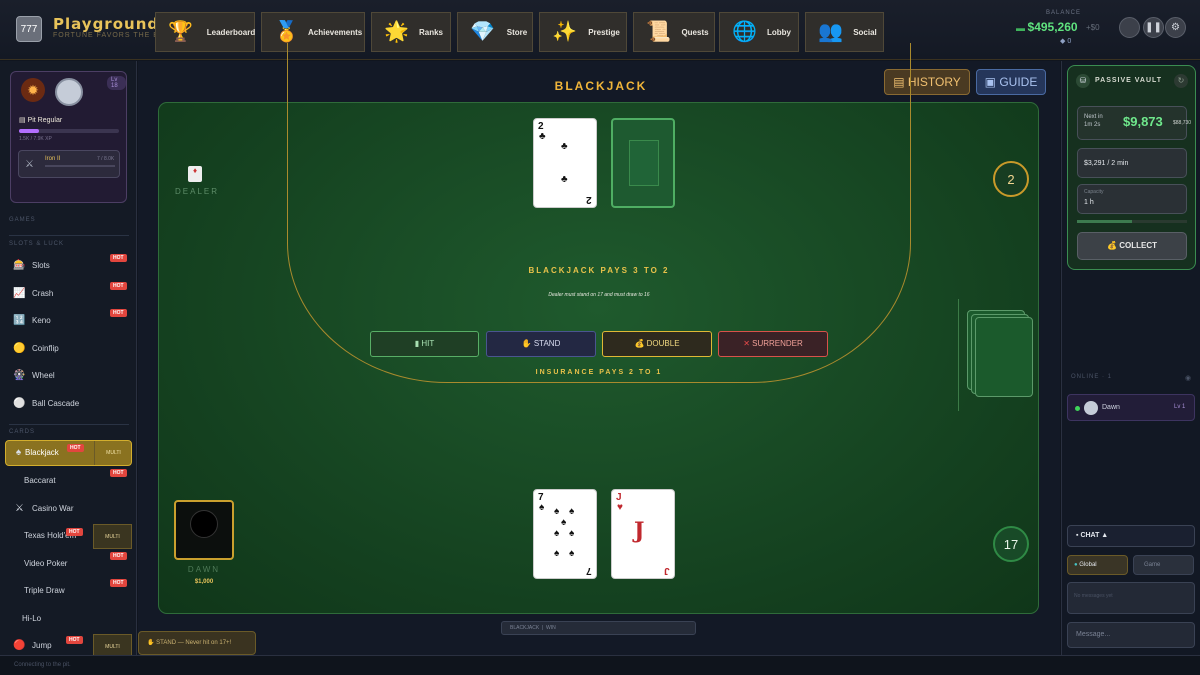  I want to click on wheel-icon: 🎡, so click(19, 375).